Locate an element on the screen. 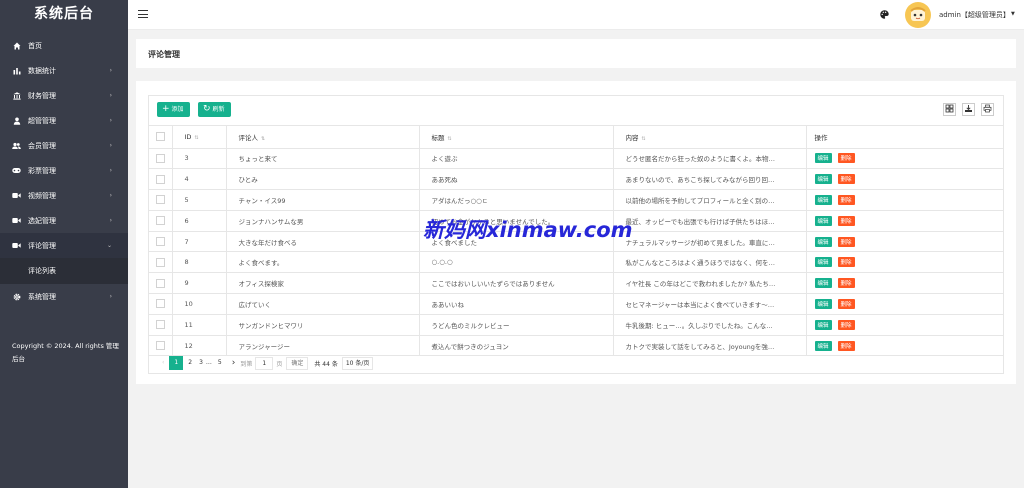 This screenshot has height=488, width=1024. table-row: 8 よく食べます。 ○.○.○ 私がこんなところはよく通うほうではなく、何を… 编辑 删除 is located at coordinates (576, 262).